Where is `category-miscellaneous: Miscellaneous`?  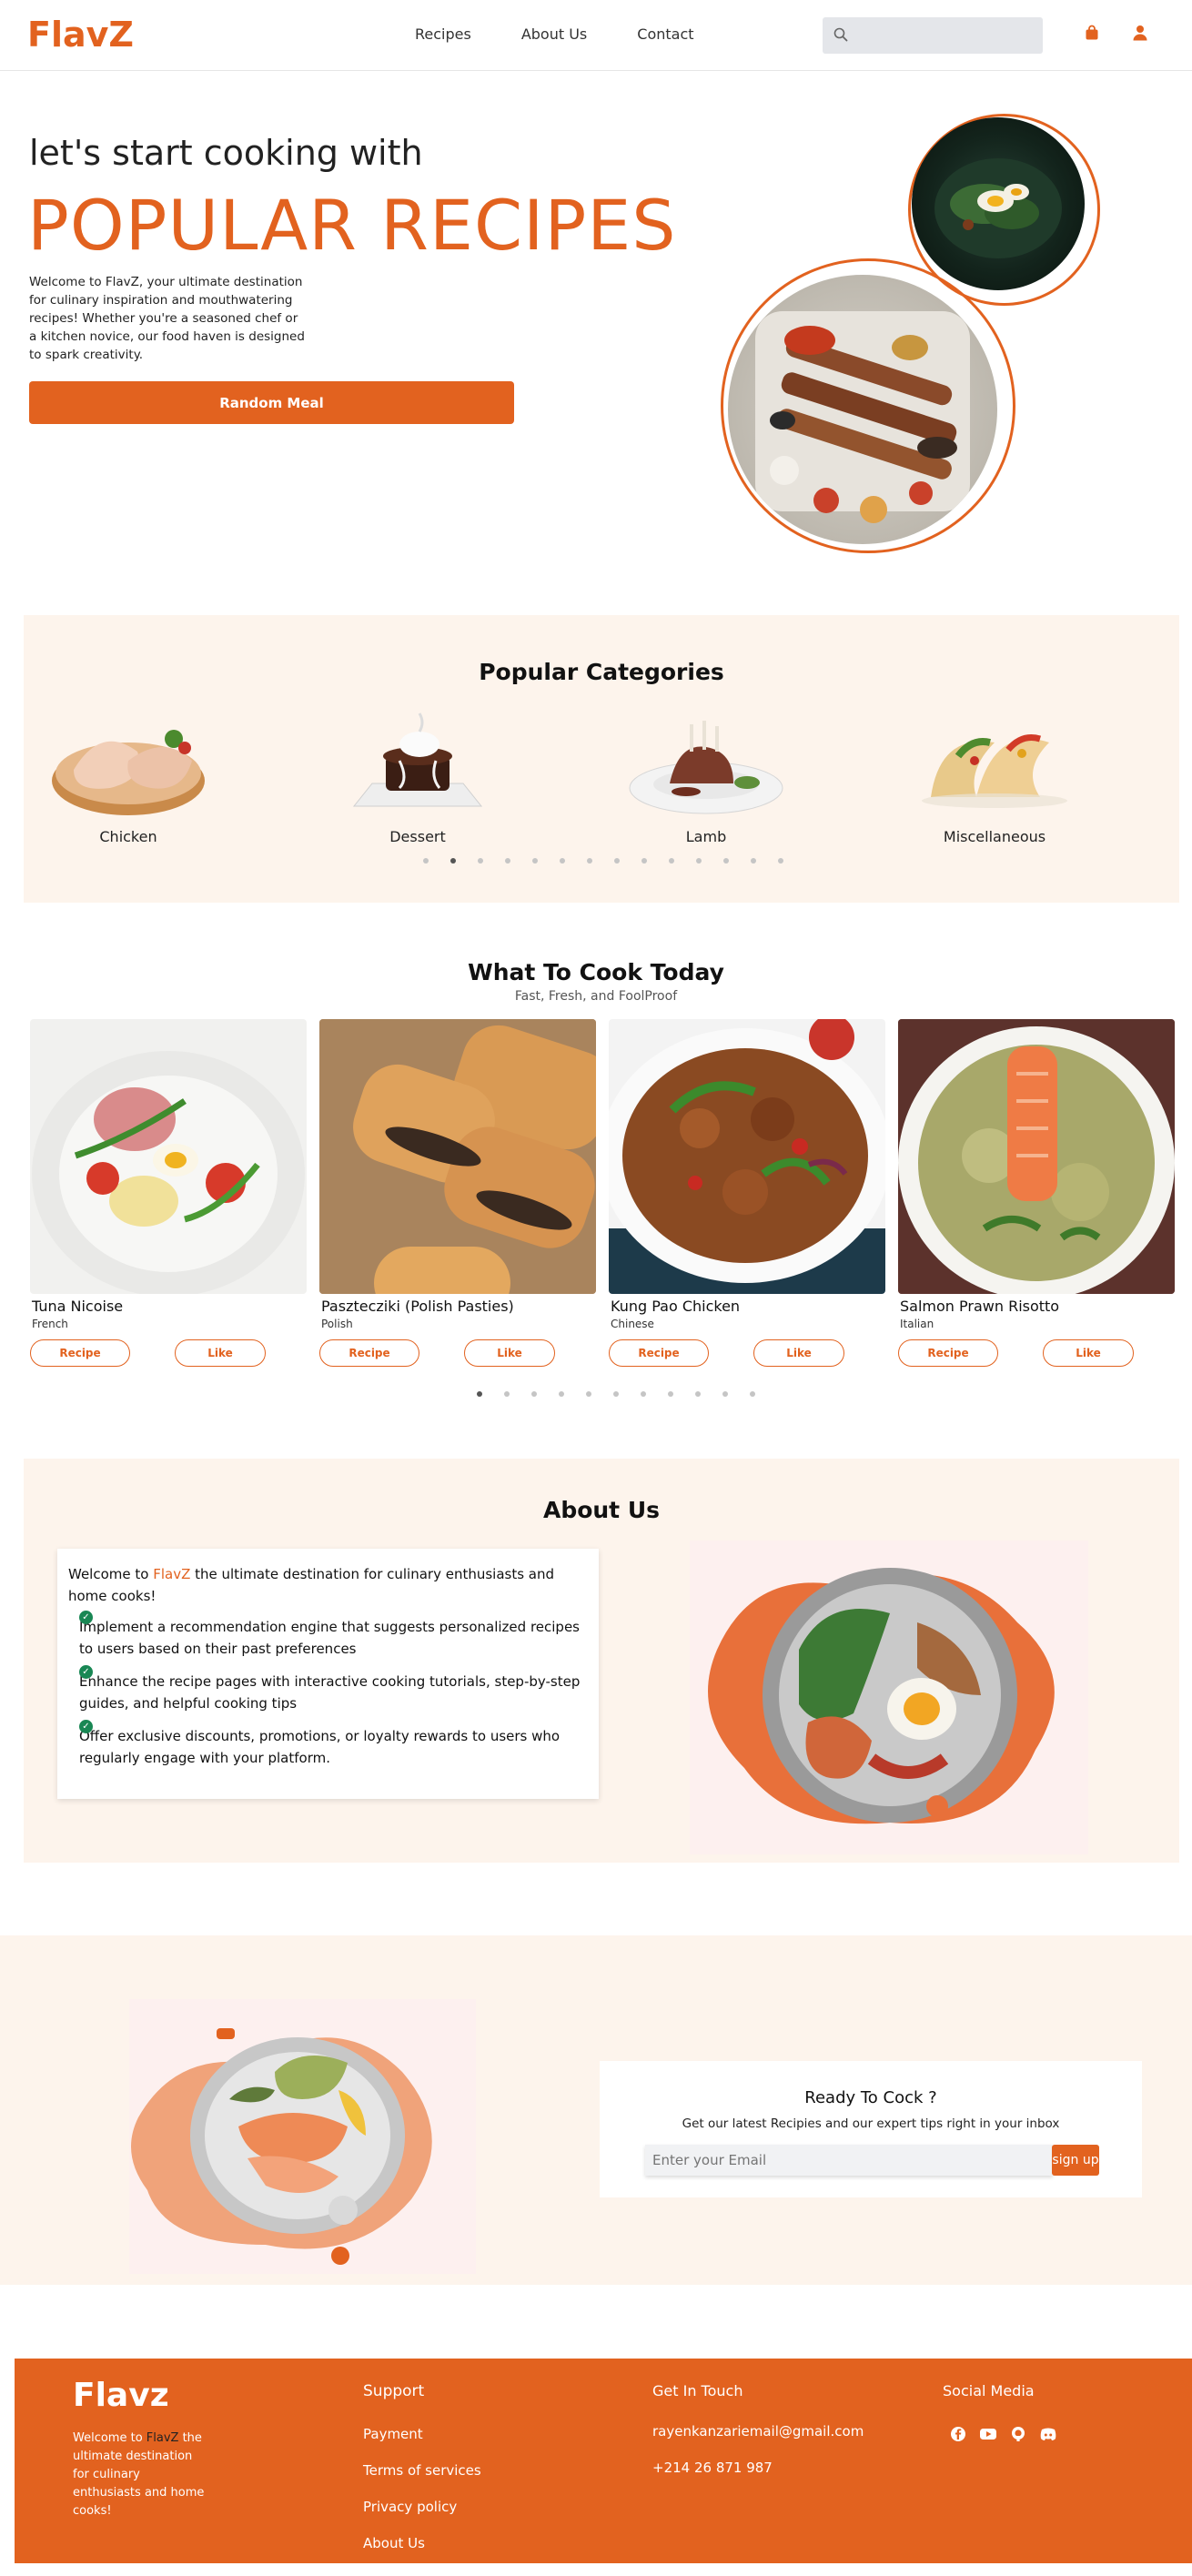
category-miscellaneous: Miscellaneous is located at coordinates (995, 775).